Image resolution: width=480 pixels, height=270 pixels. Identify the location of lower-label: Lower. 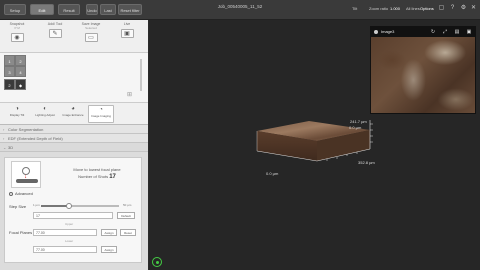
(69, 241).